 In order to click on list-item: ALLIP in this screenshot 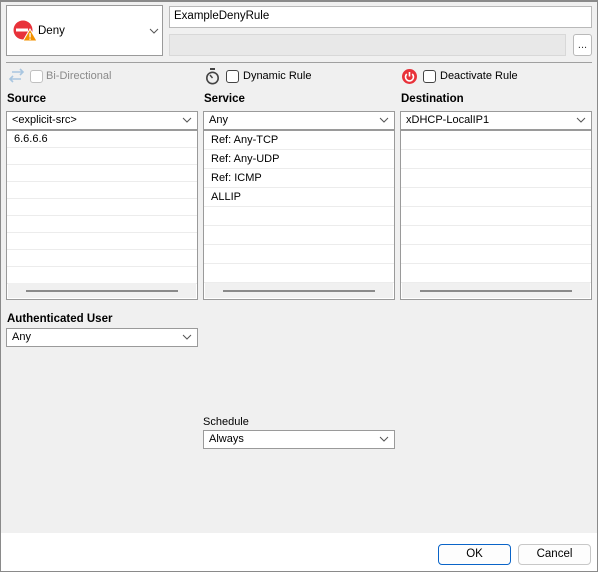, I will do `click(299, 197)`.